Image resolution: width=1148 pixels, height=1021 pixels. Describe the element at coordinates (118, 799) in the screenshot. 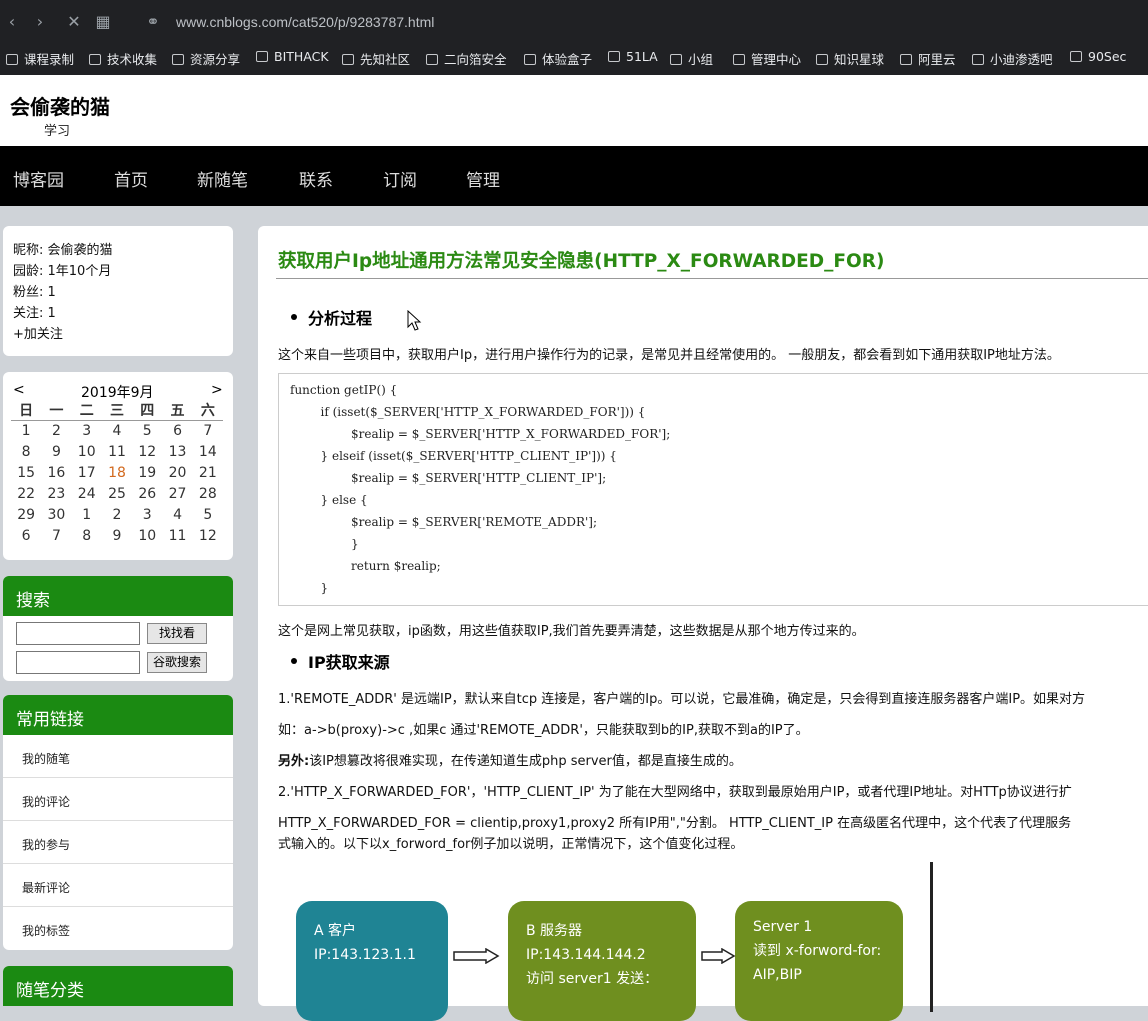

I see `link-item: 我的评论` at that location.